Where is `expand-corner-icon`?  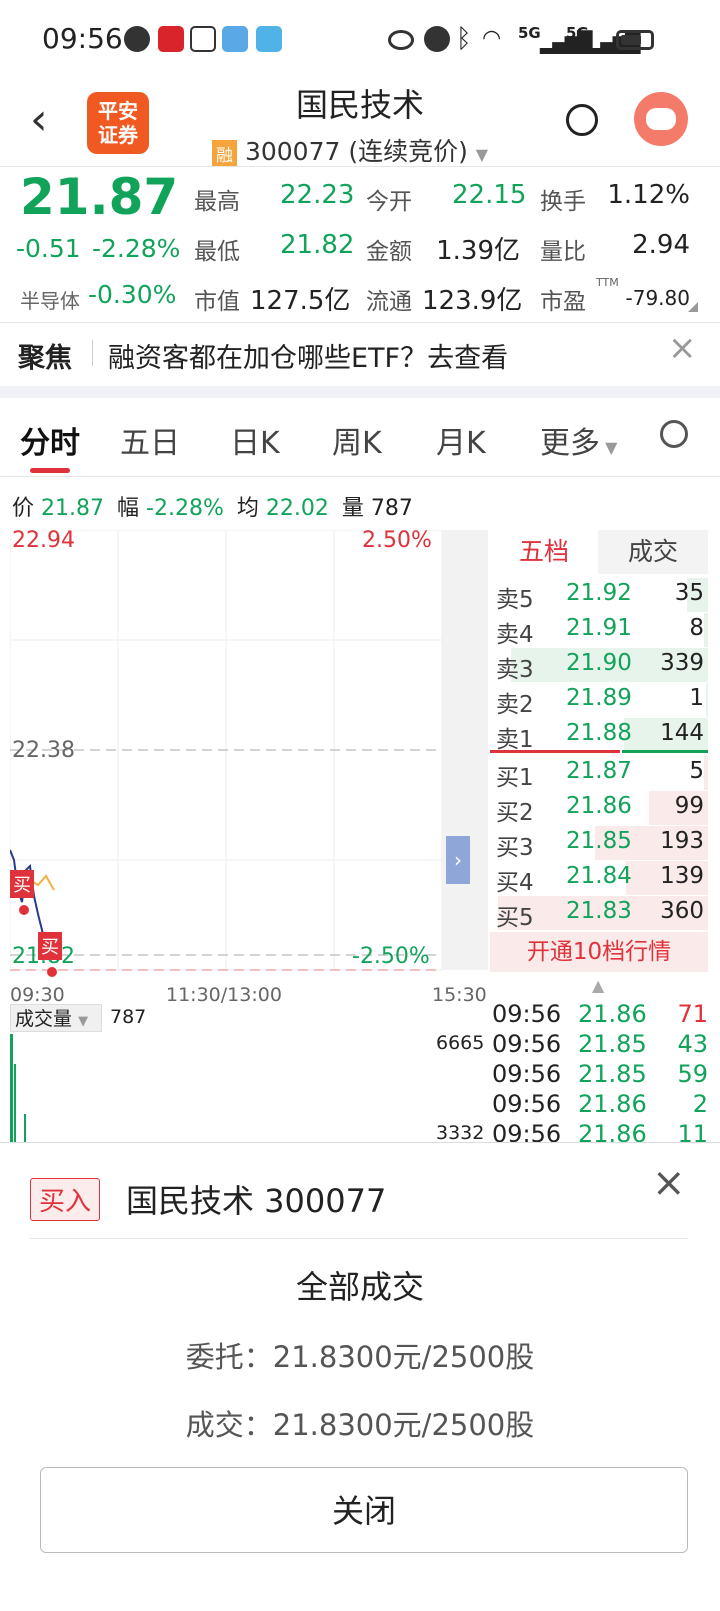 expand-corner-icon is located at coordinates (693, 307).